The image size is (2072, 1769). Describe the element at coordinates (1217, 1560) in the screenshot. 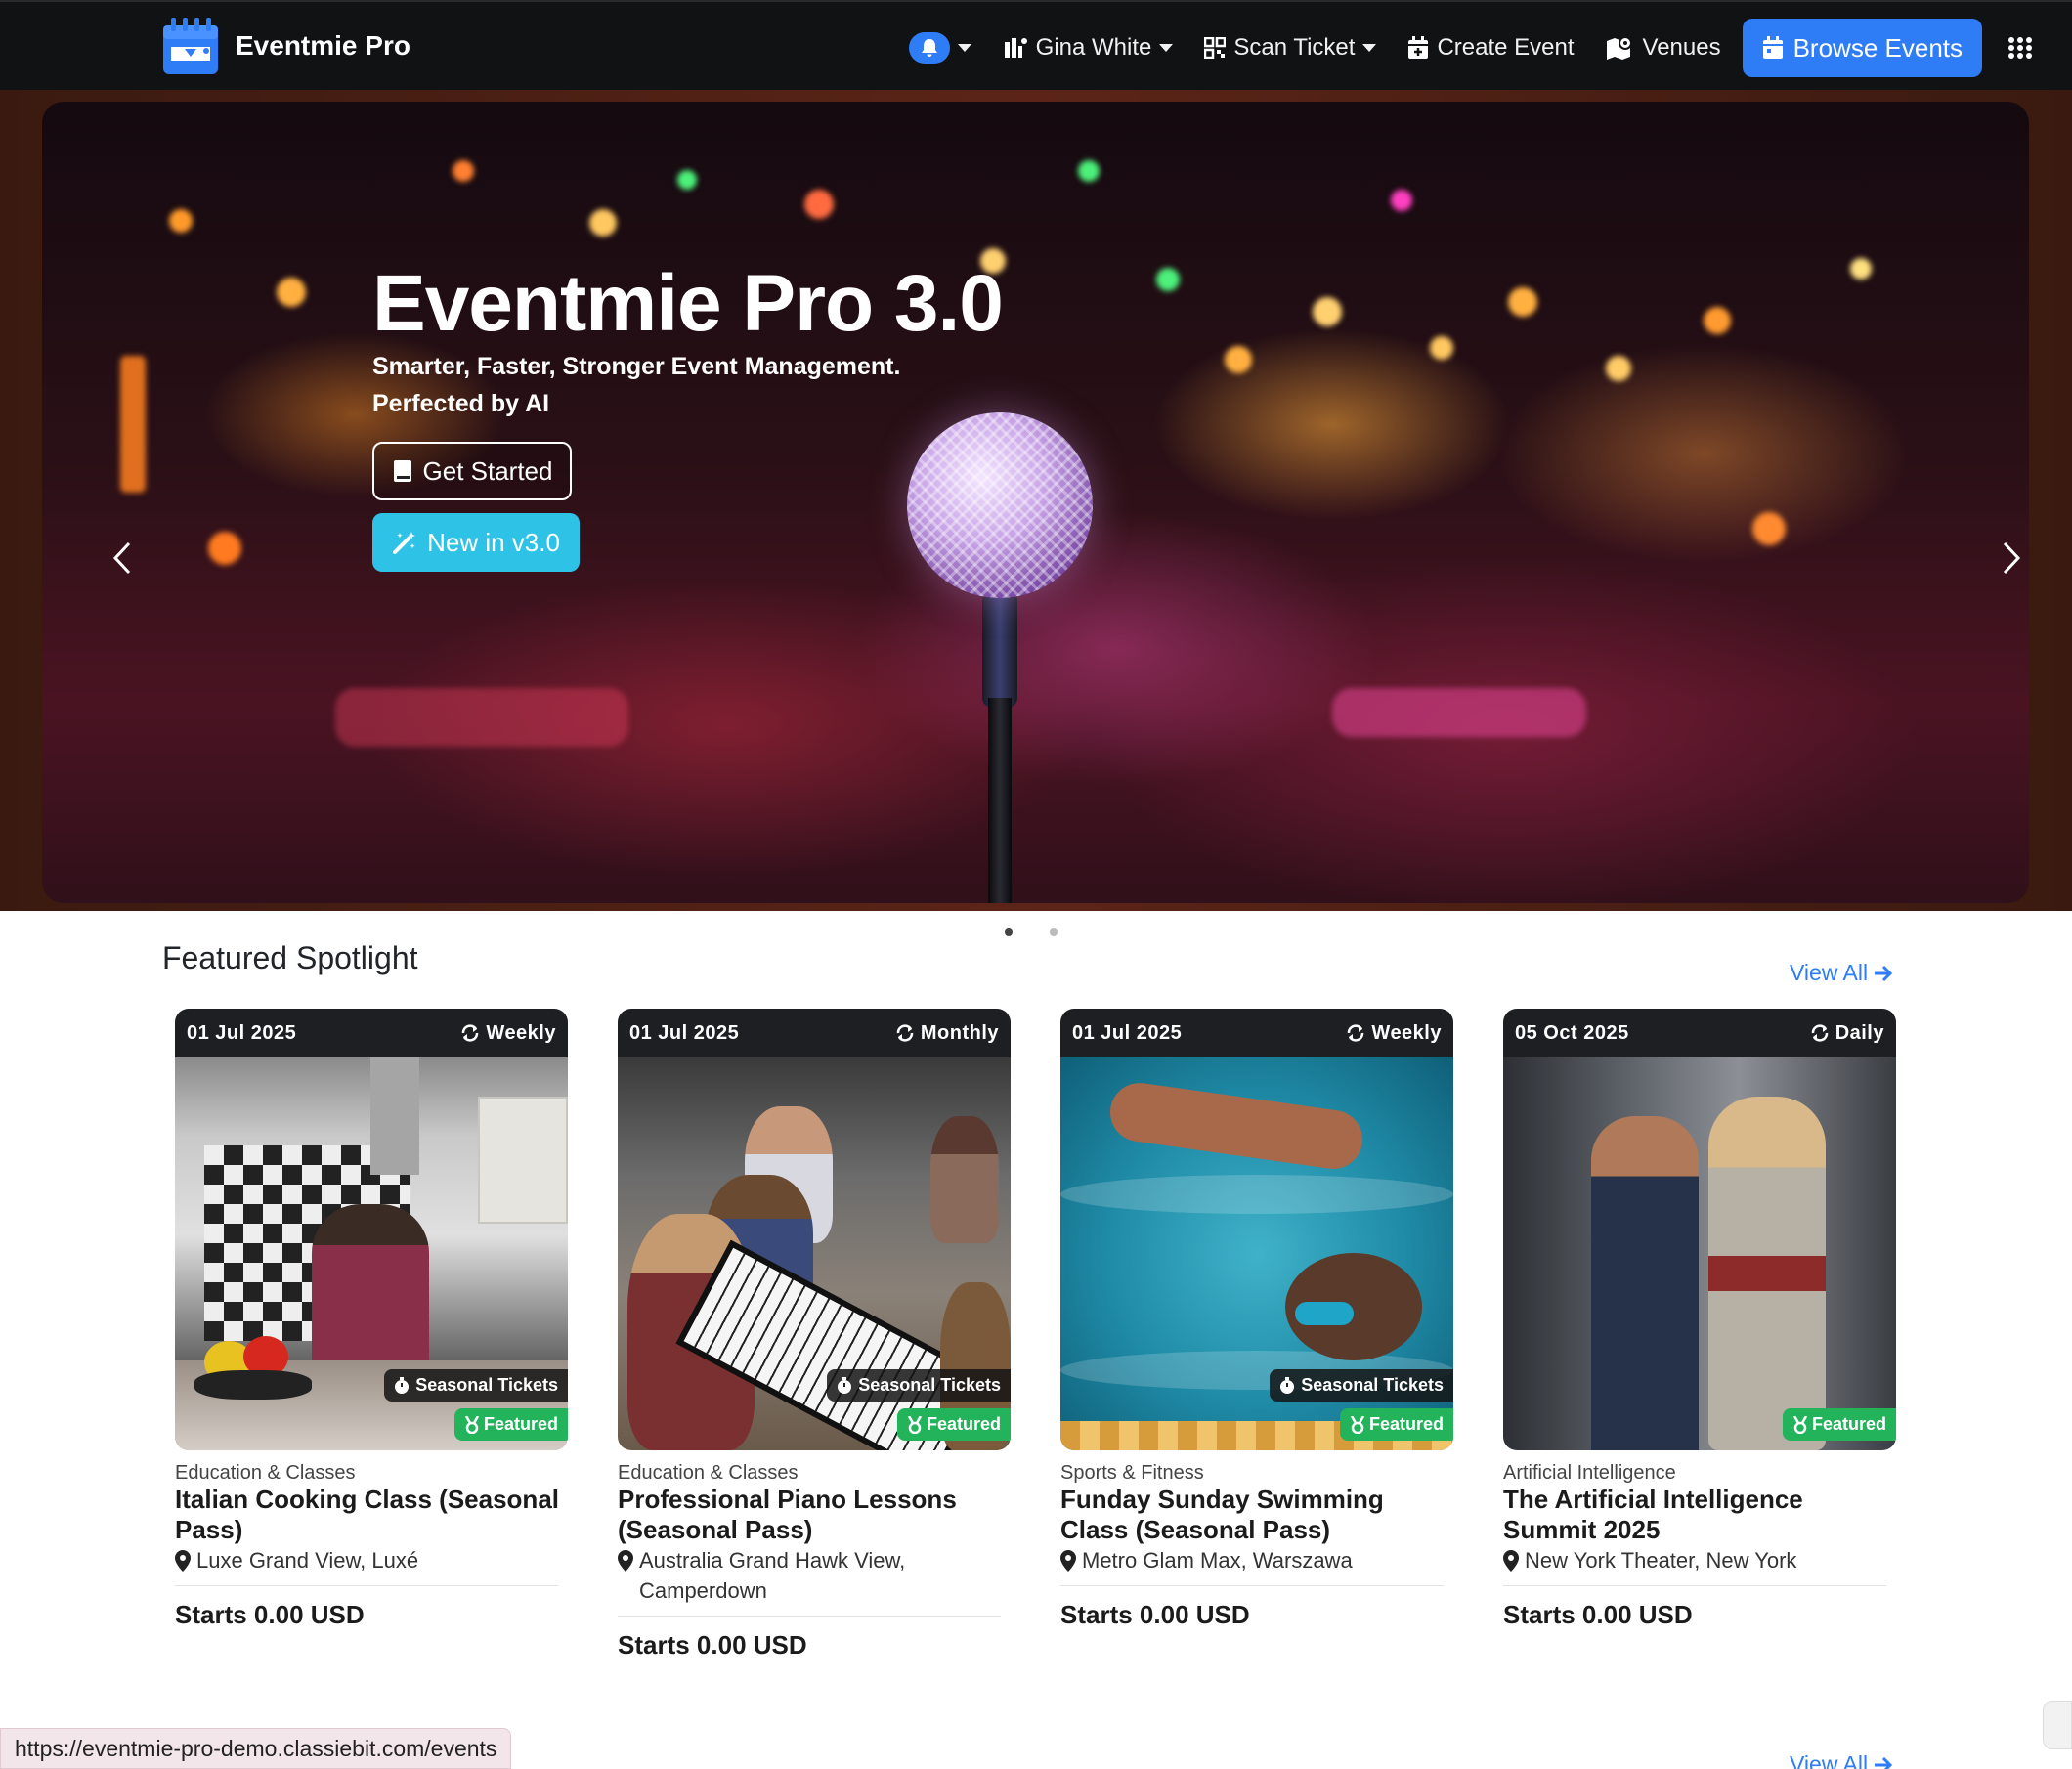

I see `event-venue-label: Metro Glam Max, Warszawa` at that location.